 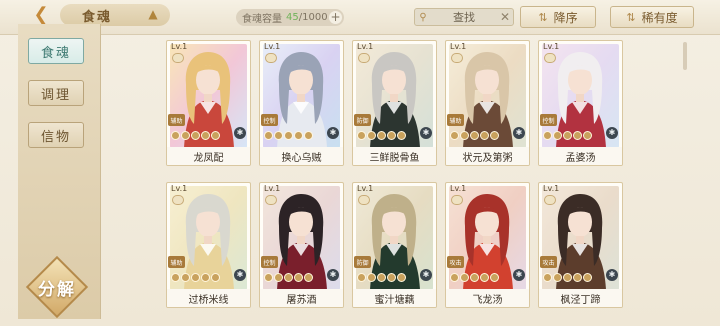 What do you see at coordinates (360, 17) in the screenshot?
I see `top-bar: ❮ 食魂 ▲ 食魂容量 45/1000 + ⚲ 查找 ✕ ⇅ 降序 ⇅ 稀有度` at bounding box center [360, 17].